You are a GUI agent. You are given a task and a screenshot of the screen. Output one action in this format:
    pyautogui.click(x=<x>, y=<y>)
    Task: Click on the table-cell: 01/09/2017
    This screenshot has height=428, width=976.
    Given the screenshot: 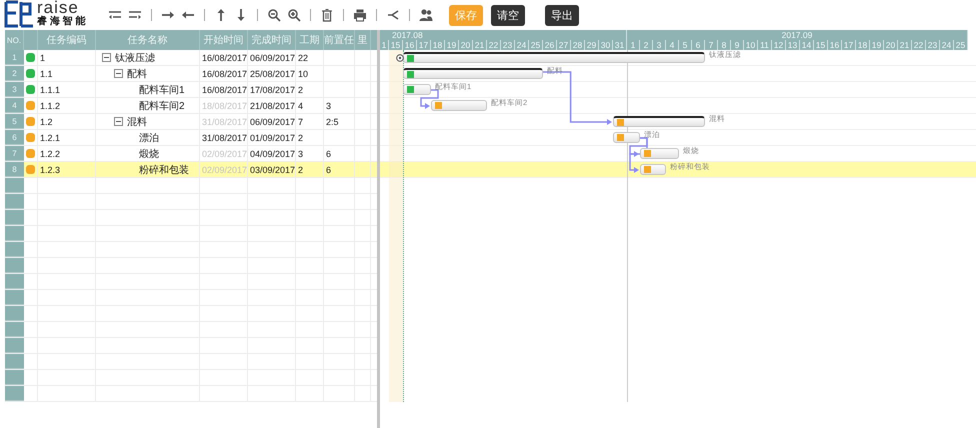 What is the action you would take?
    pyautogui.click(x=272, y=137)
    